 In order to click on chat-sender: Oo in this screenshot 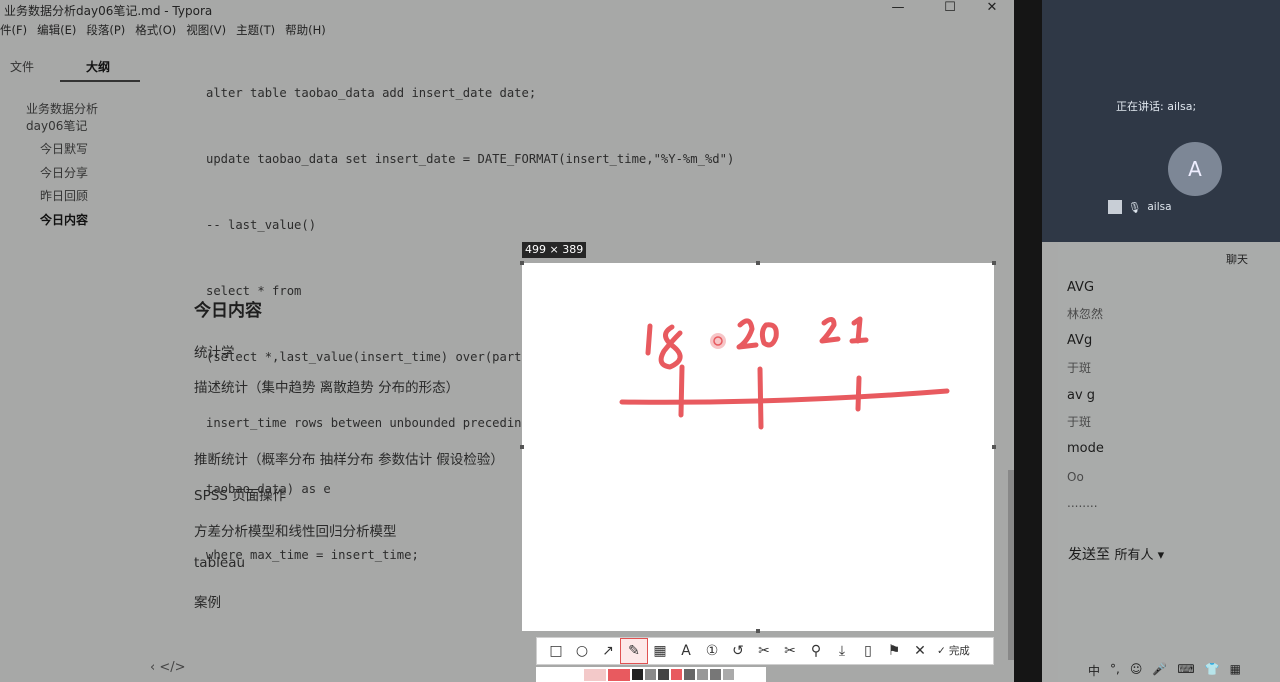, I will do `click(1075, 477)`.